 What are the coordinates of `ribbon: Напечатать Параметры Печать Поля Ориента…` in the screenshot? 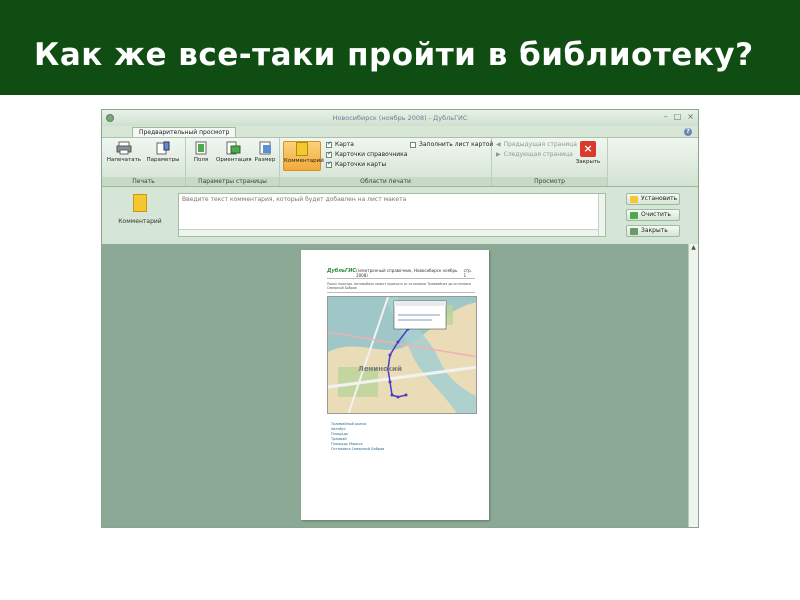 It's located at (400, 162).